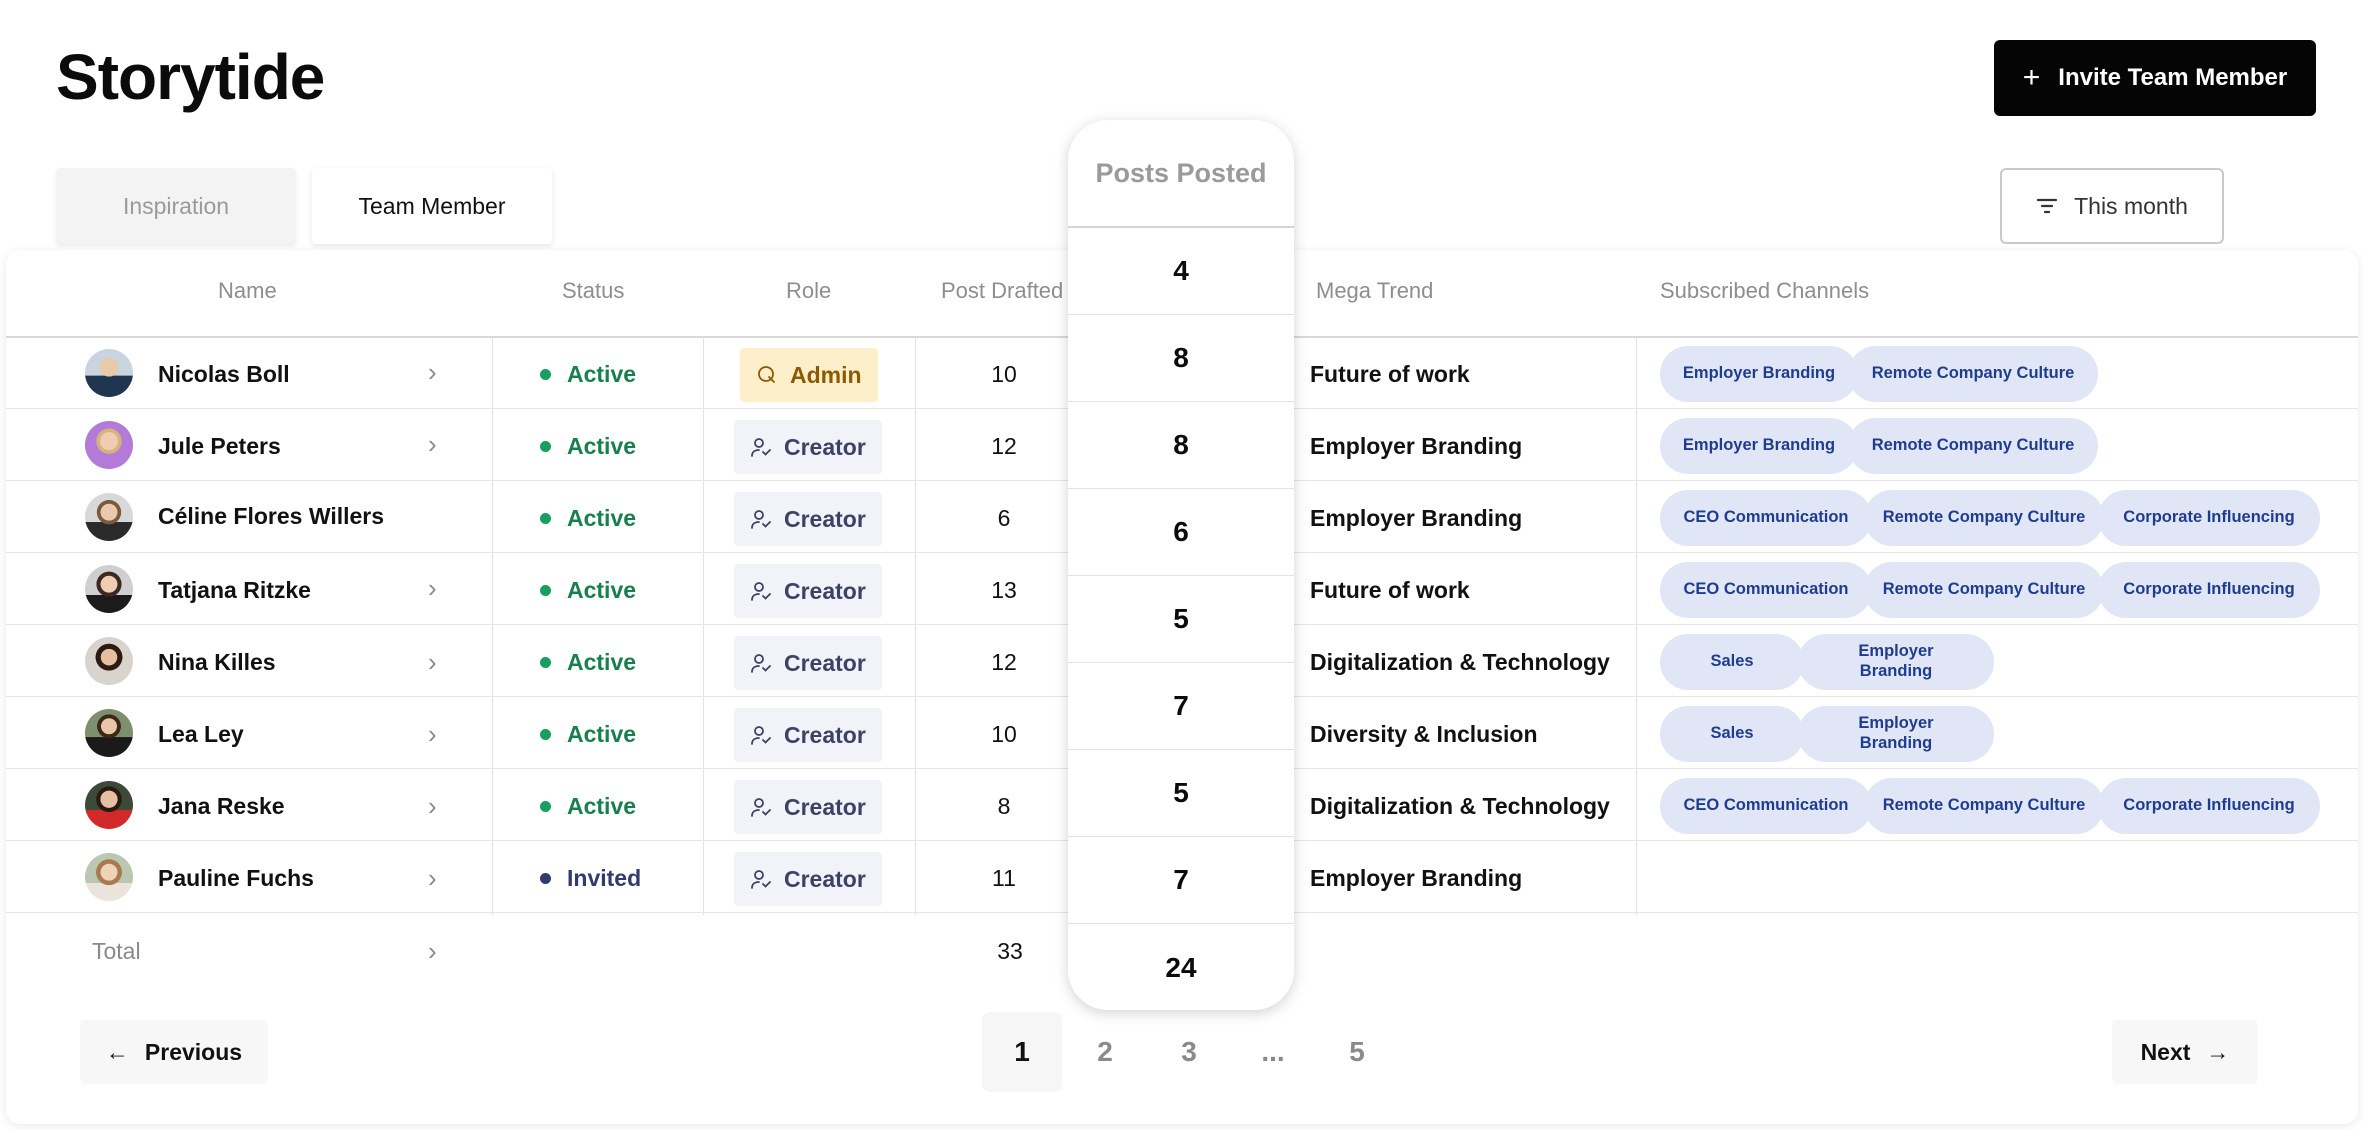 This screenshot has width=2364, height=1130. I want to click on role-badge-admin: Admin, so click(809, 375).